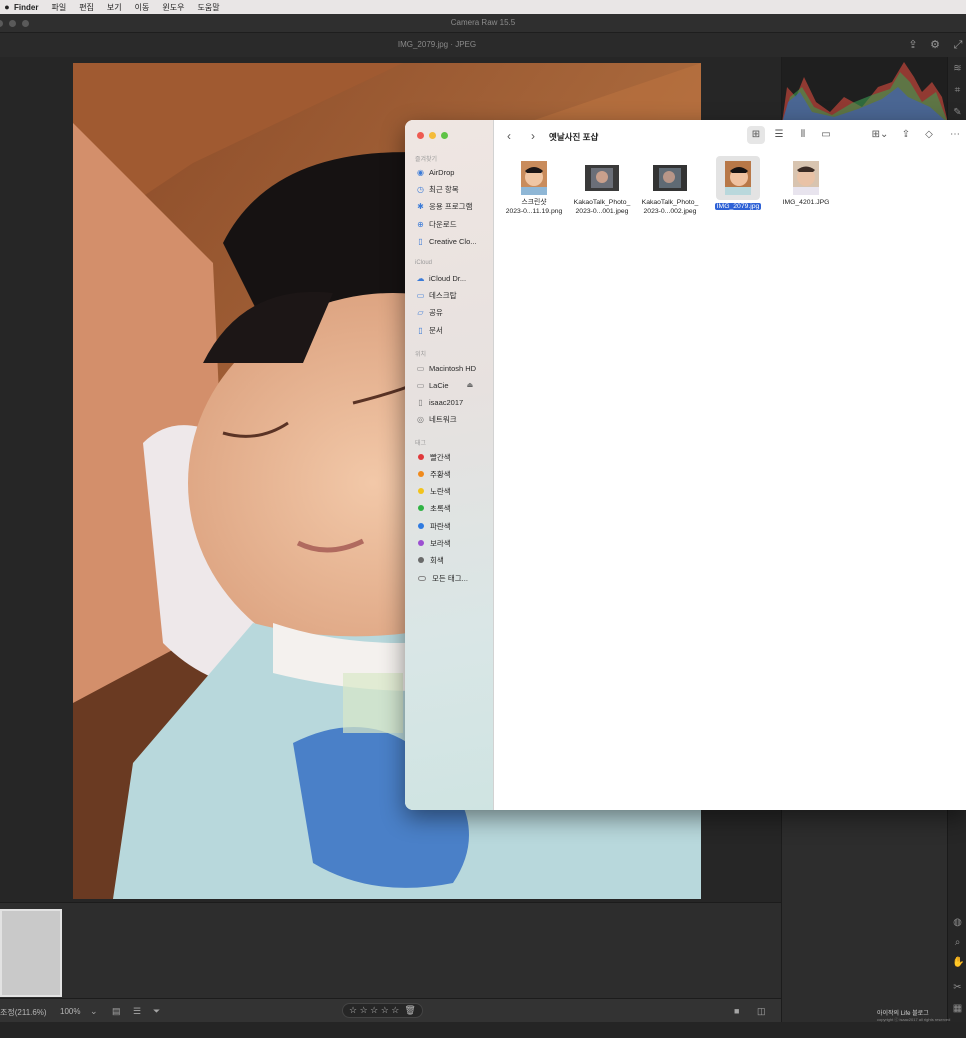 The width and height of the screenshot is (966, 1038). What do you see at coordinates (7, 7) in the screenshot?
I see `apple-menu-icon: ●` at bounding box center [7, 7].